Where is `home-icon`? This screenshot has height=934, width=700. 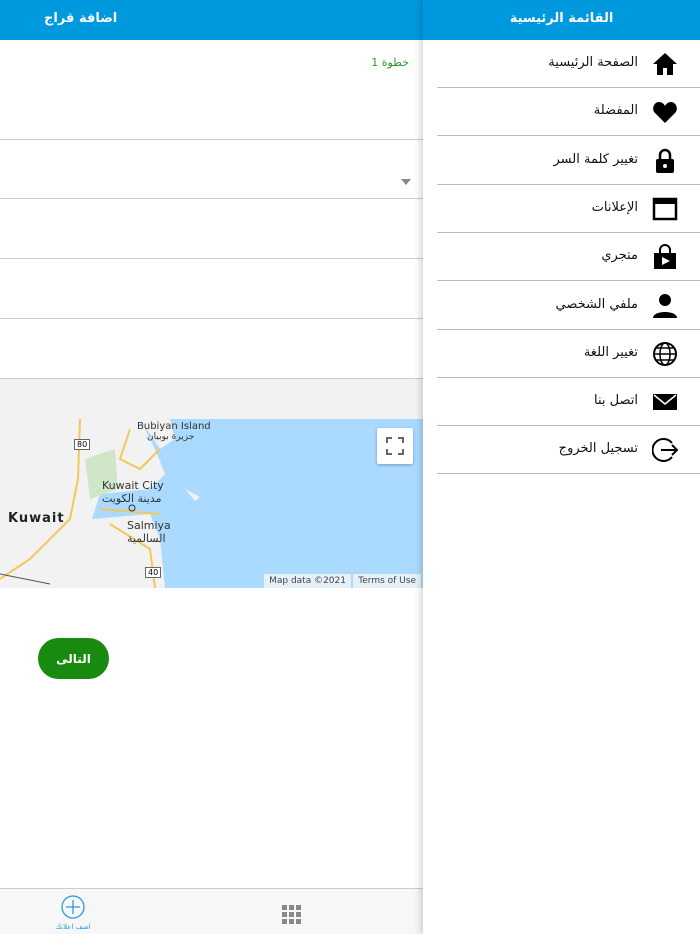
home-icon is located at coordinates (665, 64).